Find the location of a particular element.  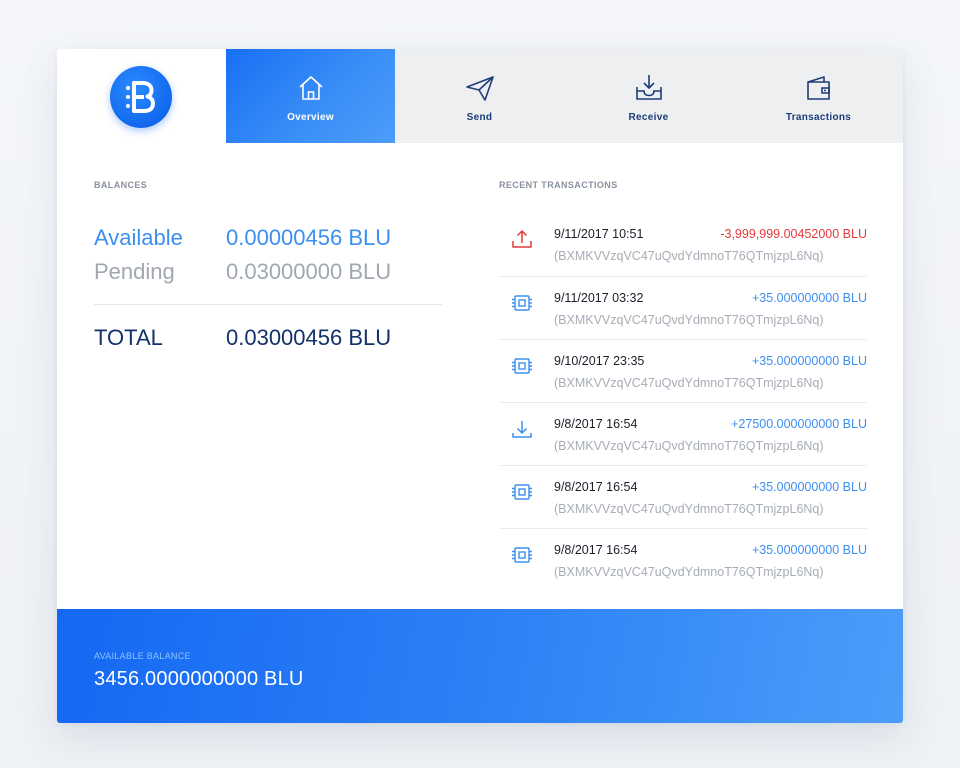

pending-balance-row: Pending 0.03000000 BLU is located at coordinates (269, 274).